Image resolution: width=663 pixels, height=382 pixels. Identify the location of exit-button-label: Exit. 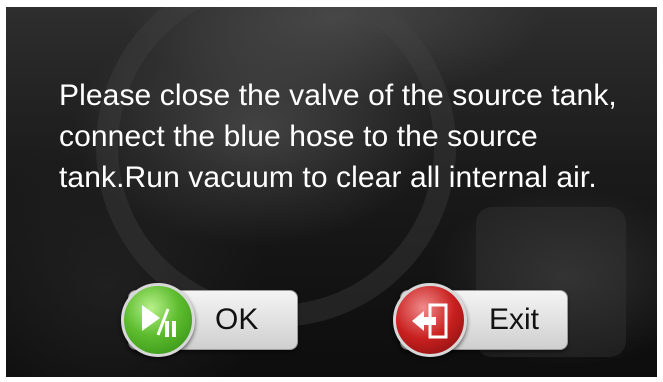
(514, 319).